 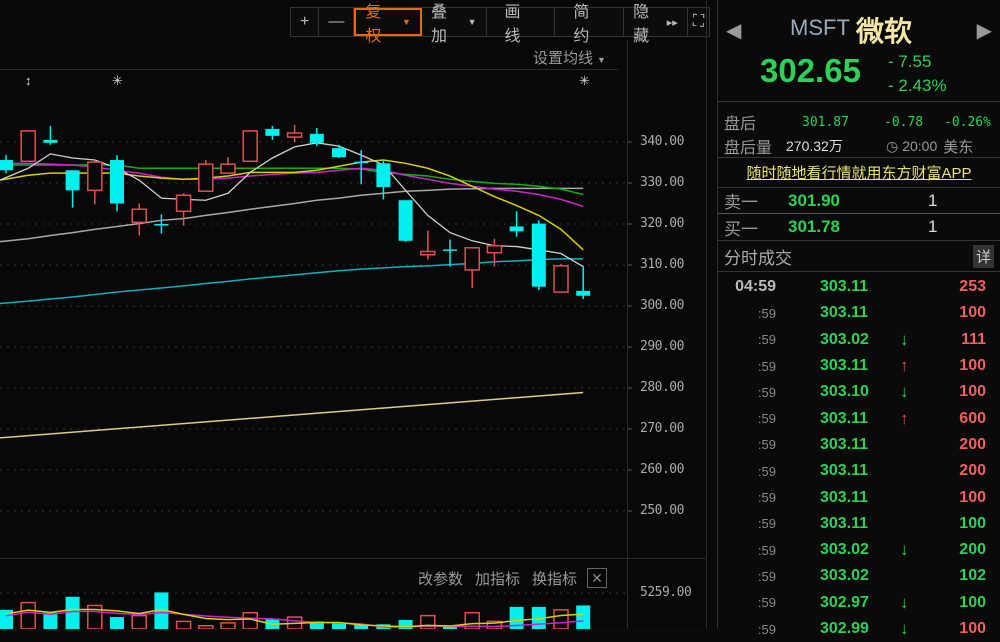 I want to click on tick-volume: 600, so click(x=972, y=418).